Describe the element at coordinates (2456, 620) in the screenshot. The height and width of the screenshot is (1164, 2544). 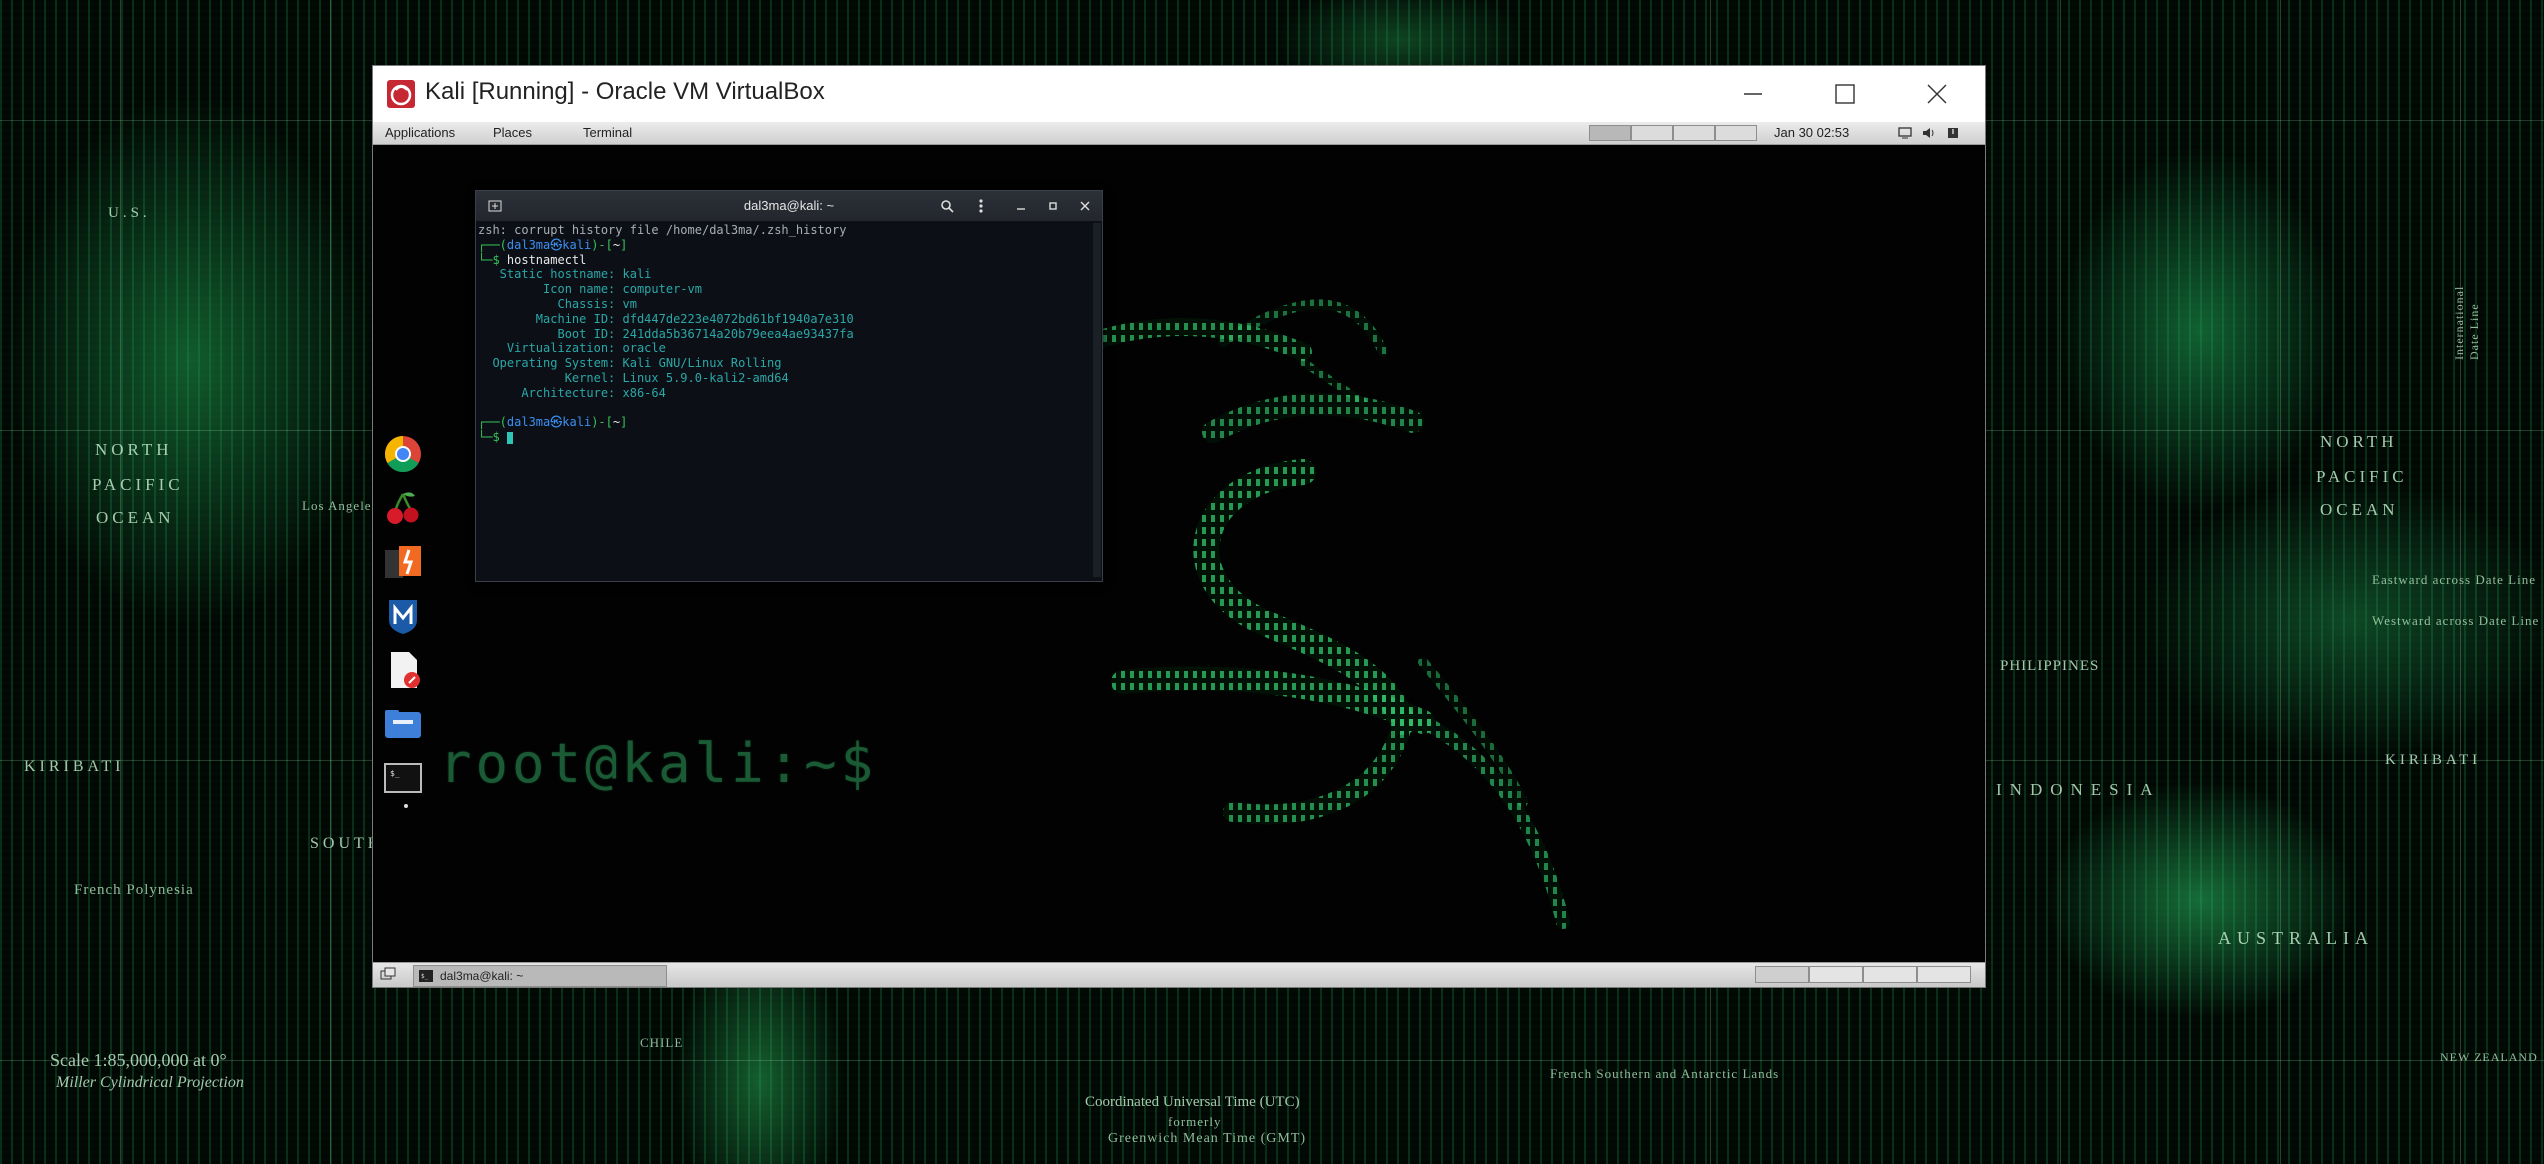
I see `map-label-westward: Westward across Date Line` at that location.